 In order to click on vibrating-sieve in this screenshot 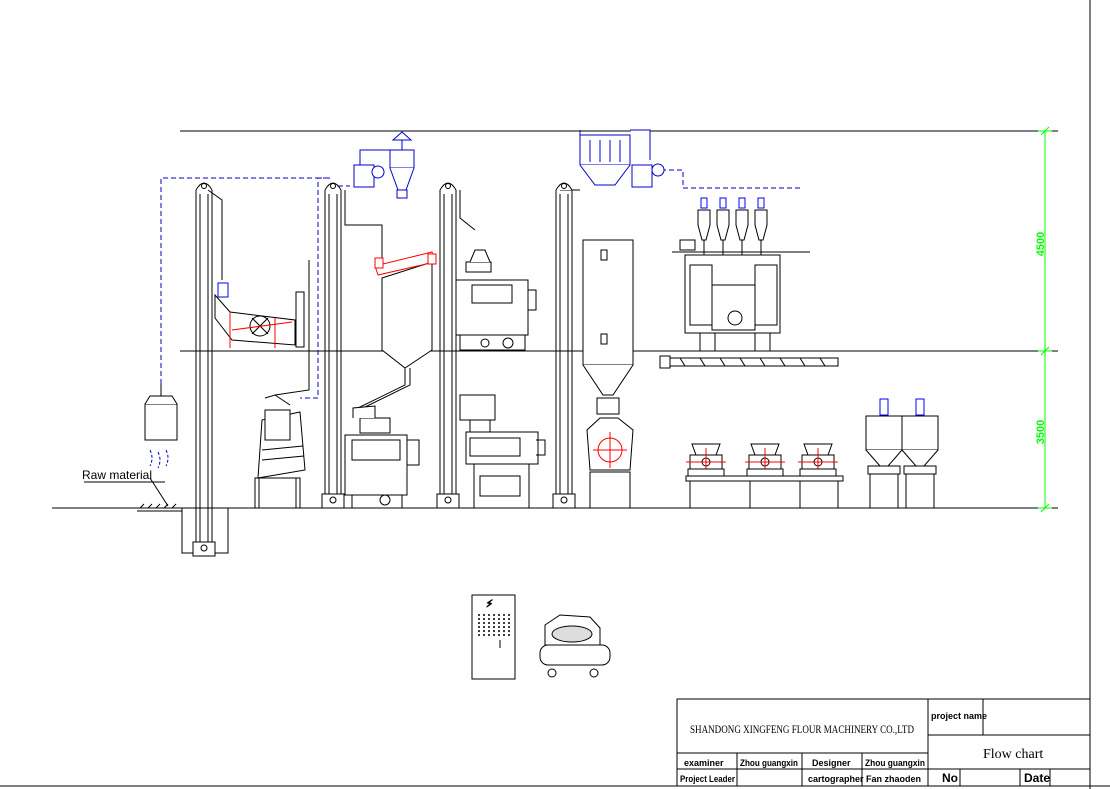, I will do `click(259, 315)`.